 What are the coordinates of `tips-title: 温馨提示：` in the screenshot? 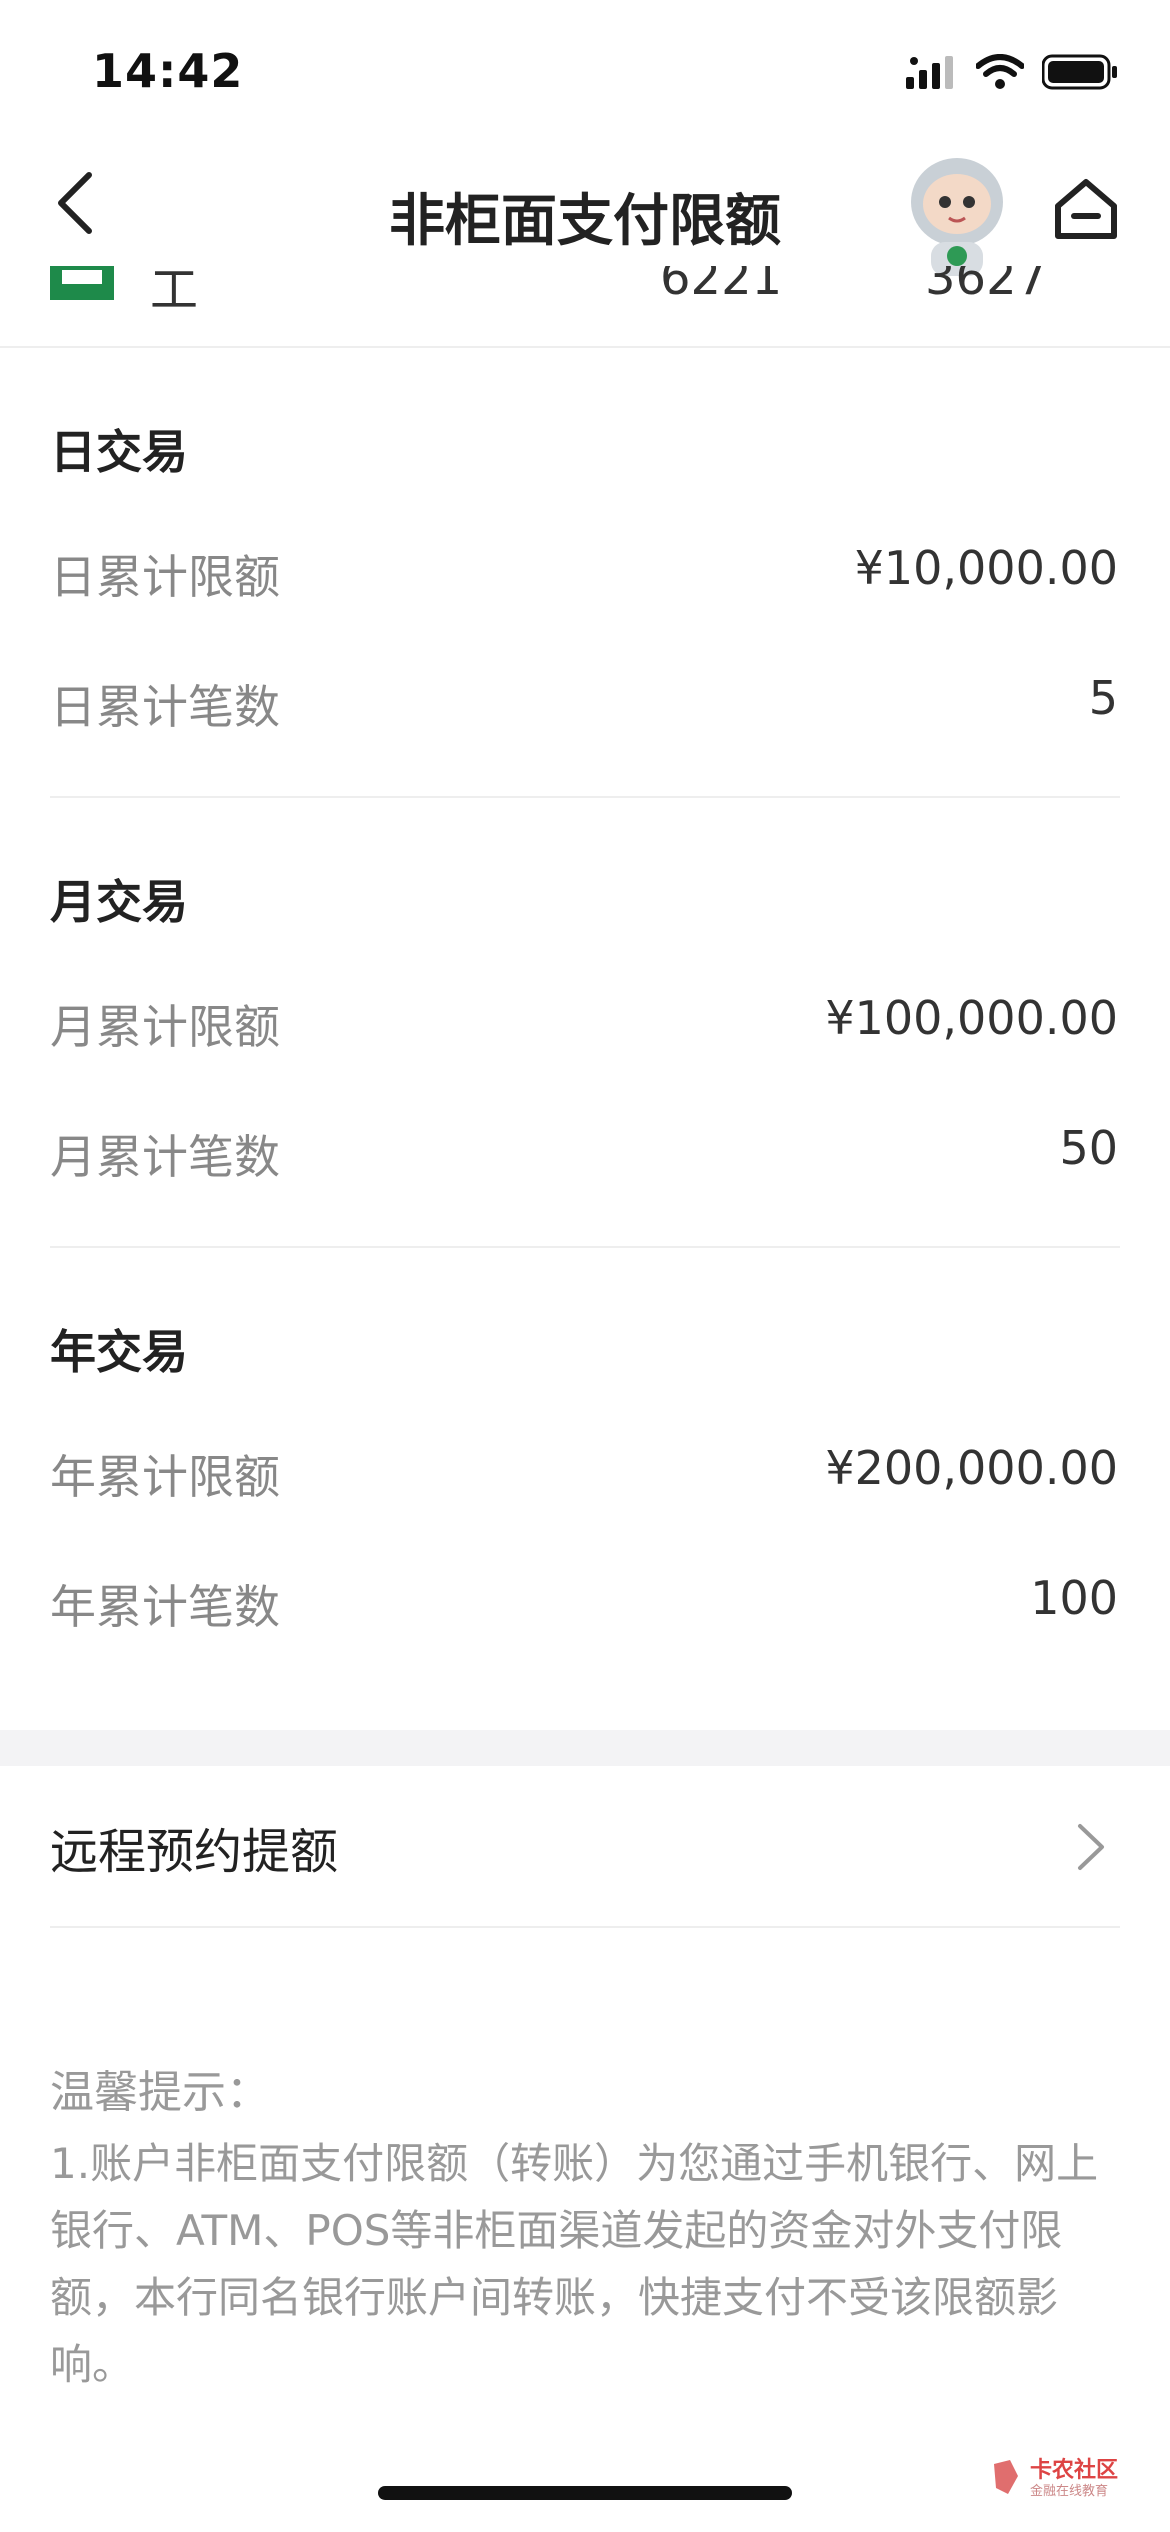 It's located at (160, 2092).